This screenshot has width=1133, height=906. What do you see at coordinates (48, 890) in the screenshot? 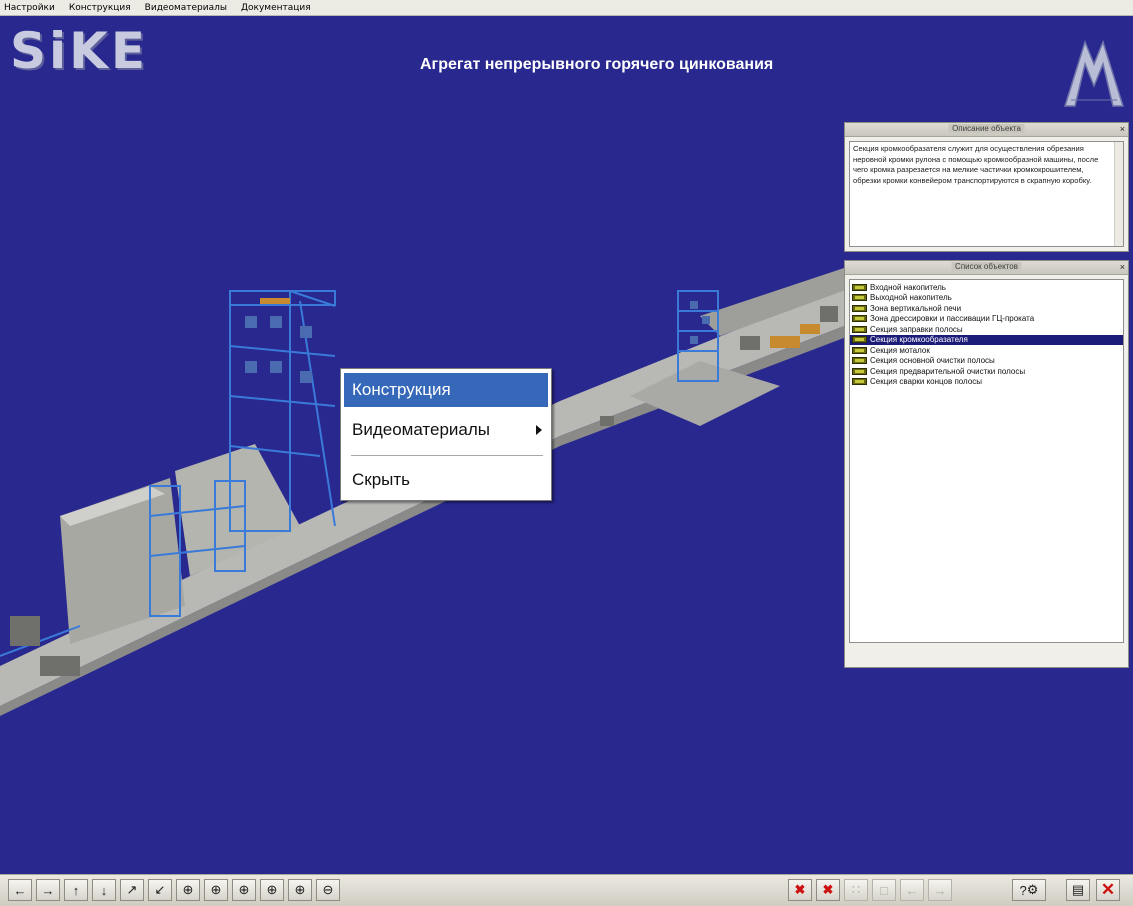
I see `pan-right-icon: →` at bounding box center [48, 890].